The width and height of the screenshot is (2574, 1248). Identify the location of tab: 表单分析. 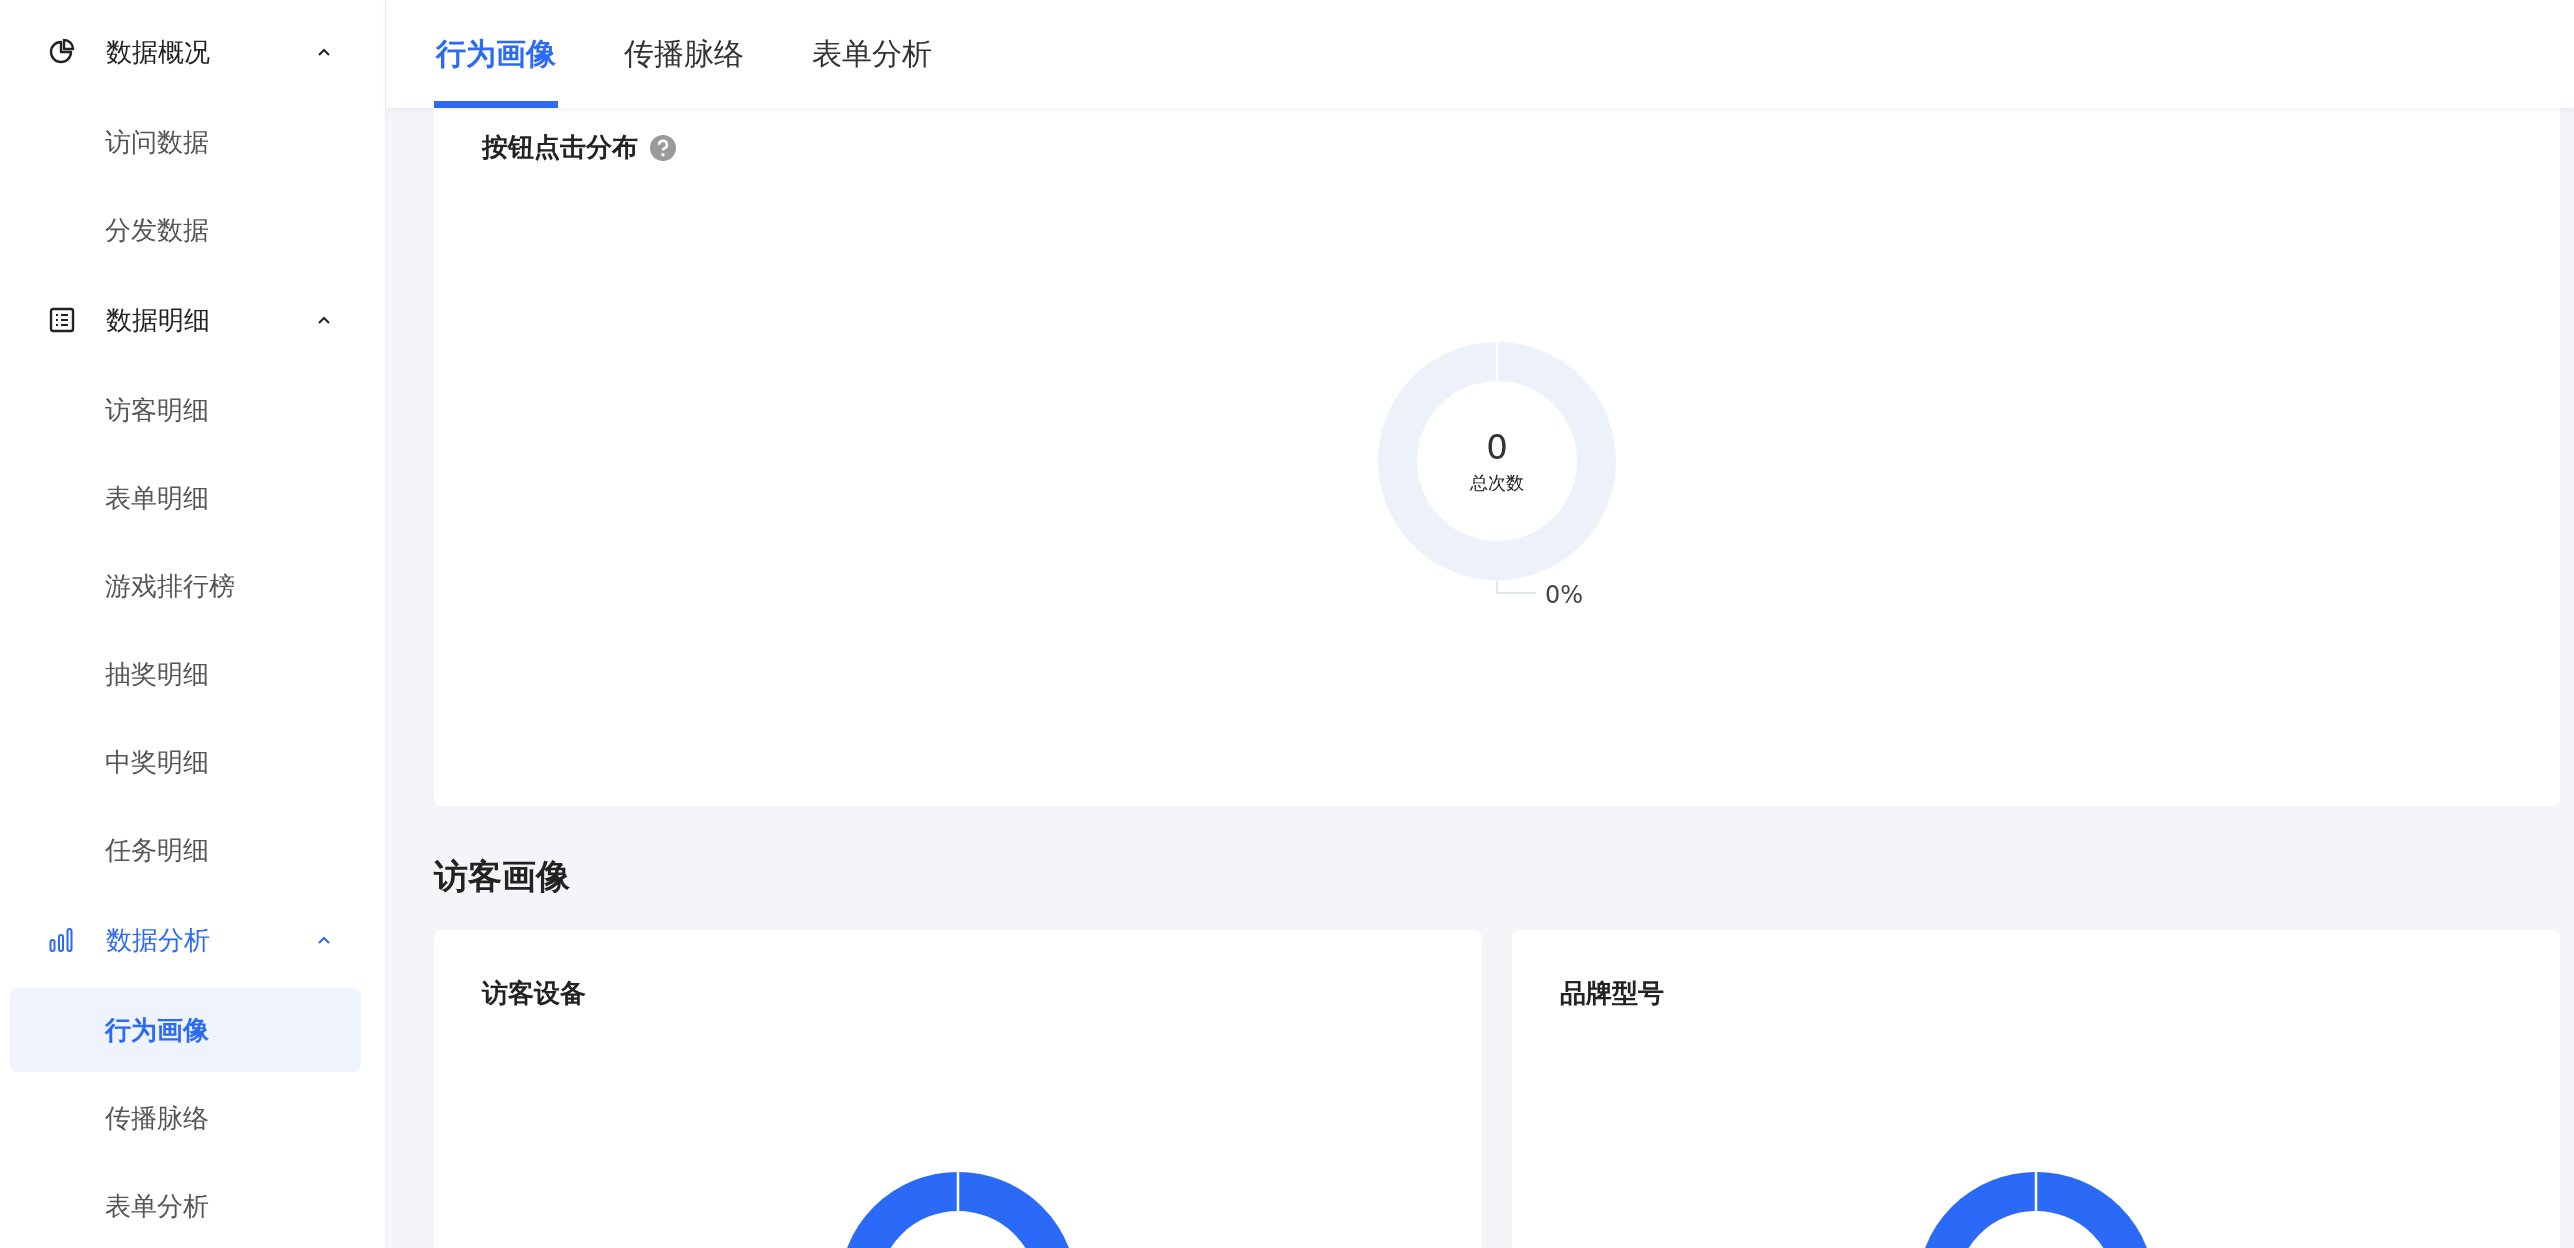
(872, 54).